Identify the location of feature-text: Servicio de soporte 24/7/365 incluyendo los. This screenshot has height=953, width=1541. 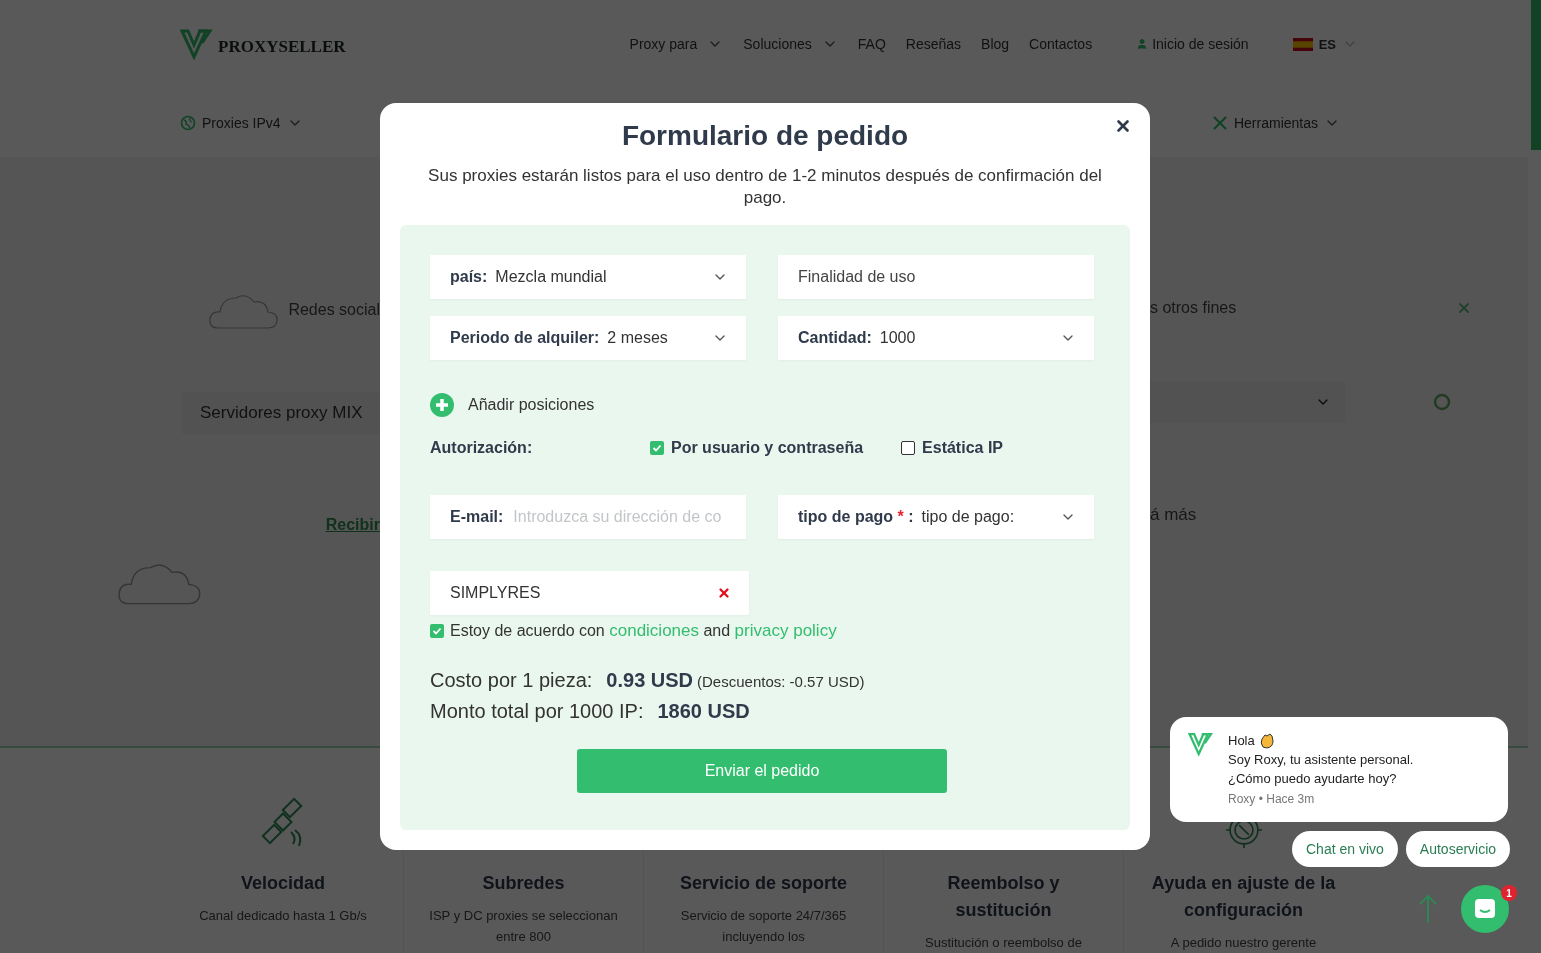
(763, 926).